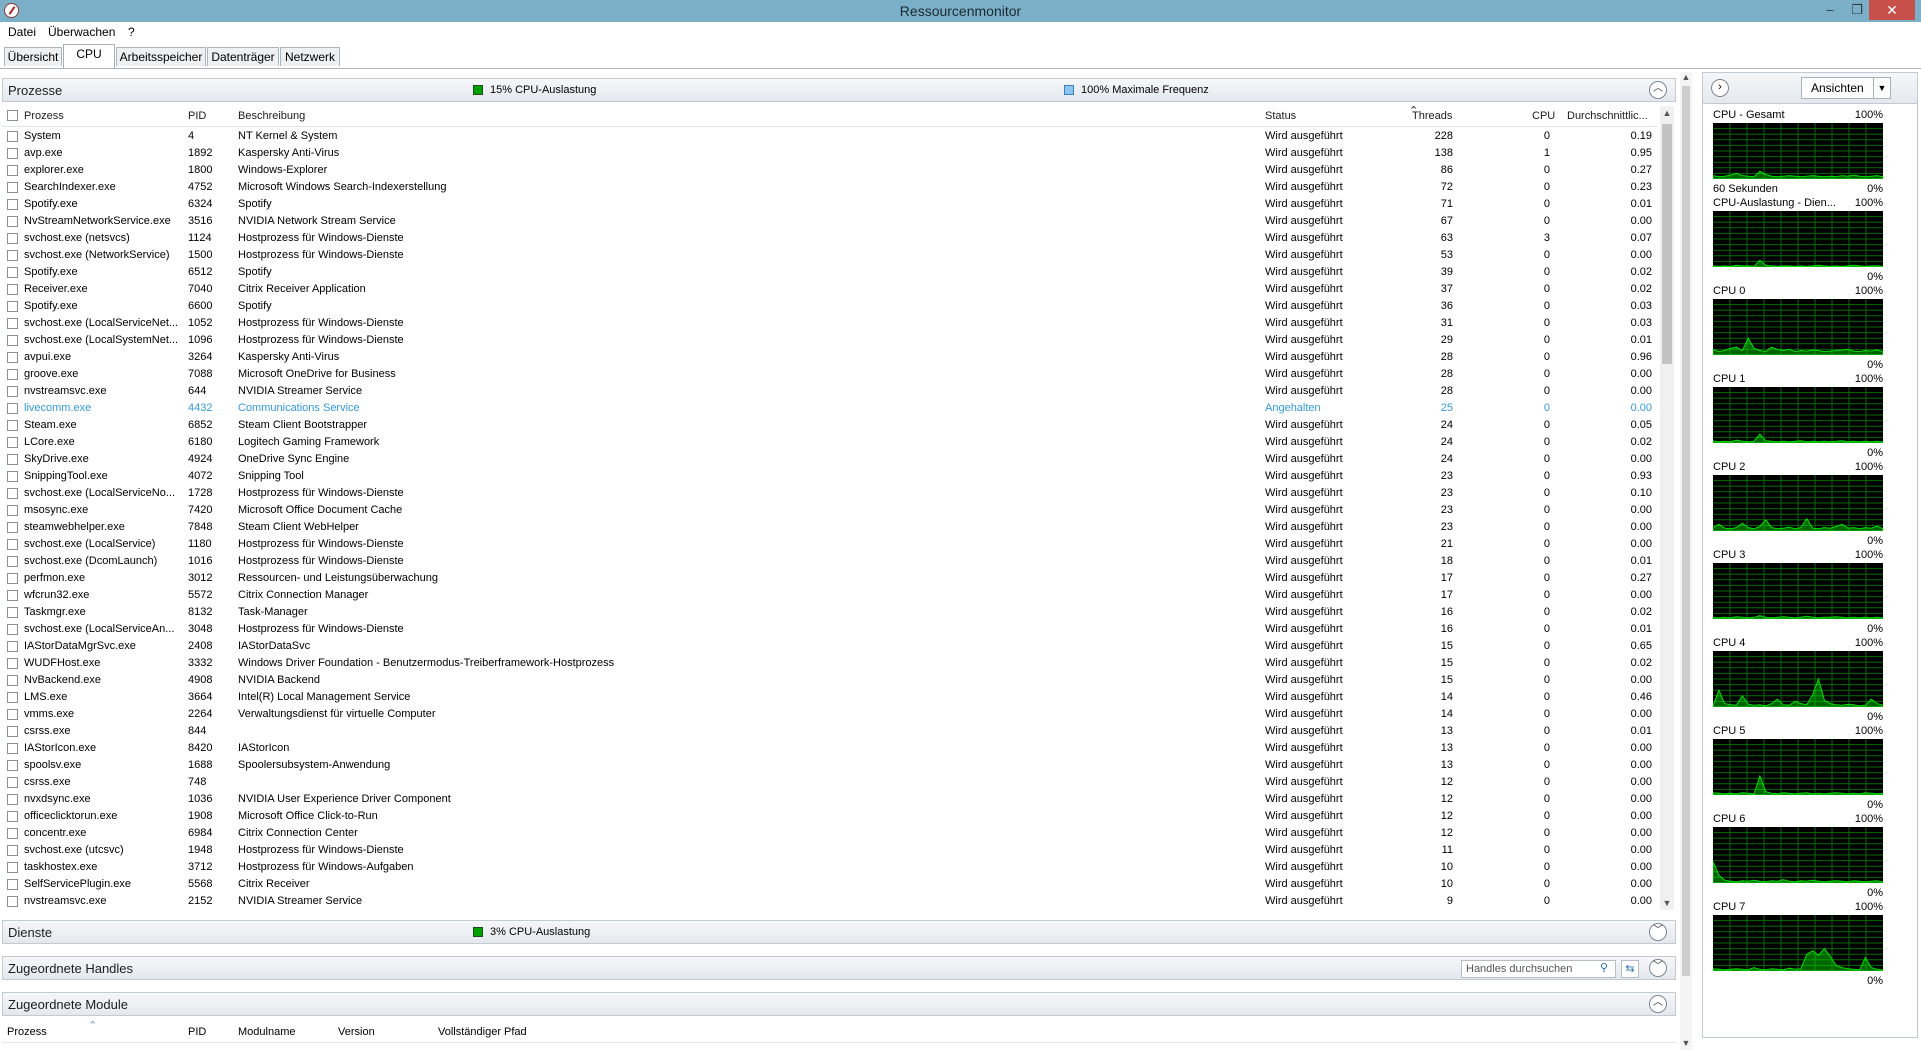  Describe the element at coordinates (44, 116) in the screenshot. I see `col-process: Prozess` at that location.